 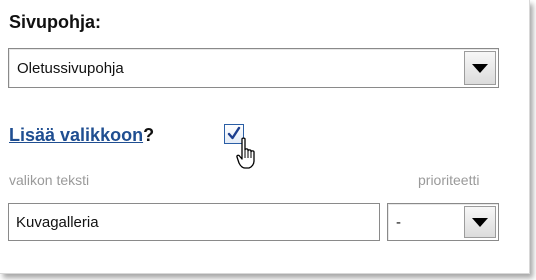 What do you see at coordinates (194, 222) in the screenshot?
I see `menu-text-input` at bounding box center [194, 222].